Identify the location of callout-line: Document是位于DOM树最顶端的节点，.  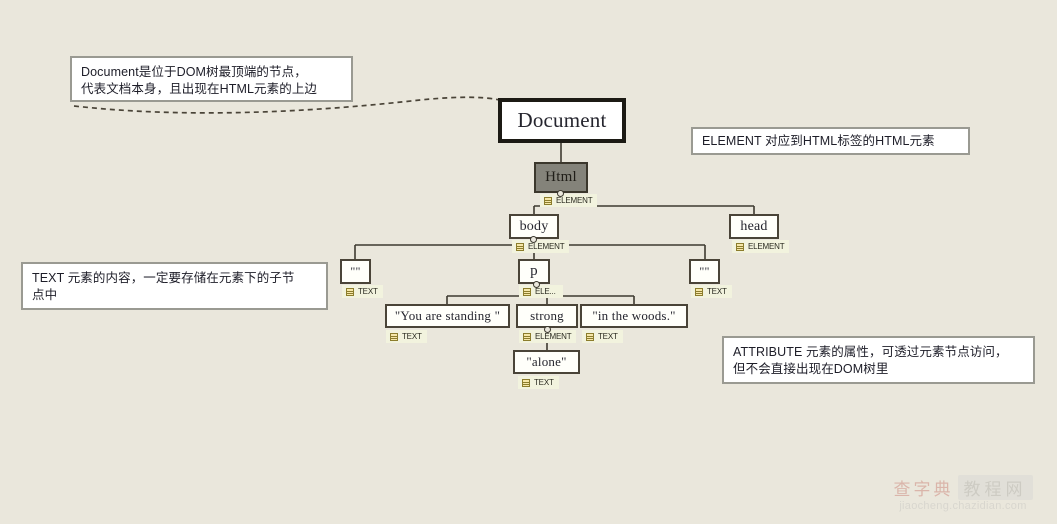
(194, 72).